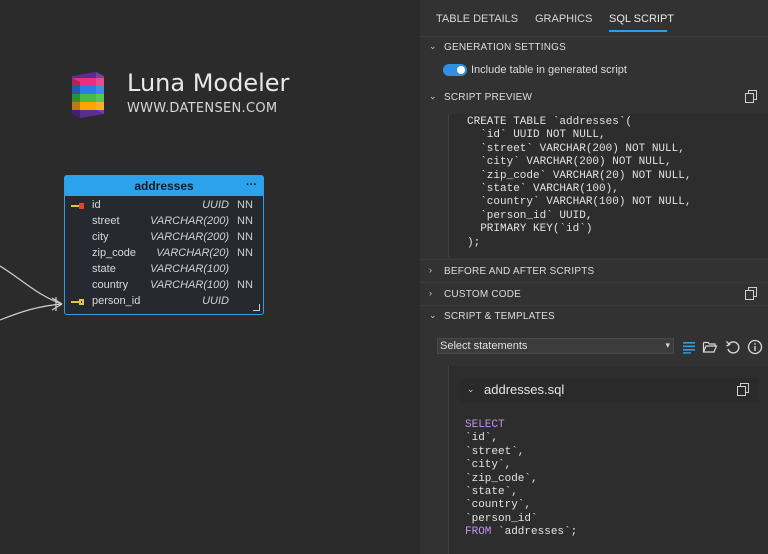 The image size is (768, 554). What do you see at coordinates (594, 48) in the screenshot?
I see `section-generation-settings: ⌄ GENERATION SETTINGS` at bounding box center [594, 48].